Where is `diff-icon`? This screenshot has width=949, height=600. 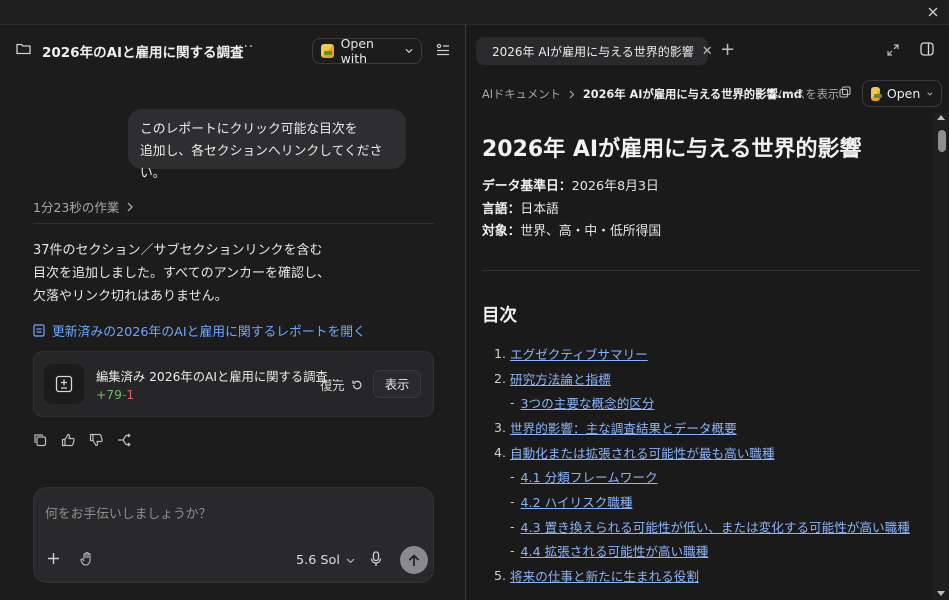 diff-icon is located at coordinates (64, 384).